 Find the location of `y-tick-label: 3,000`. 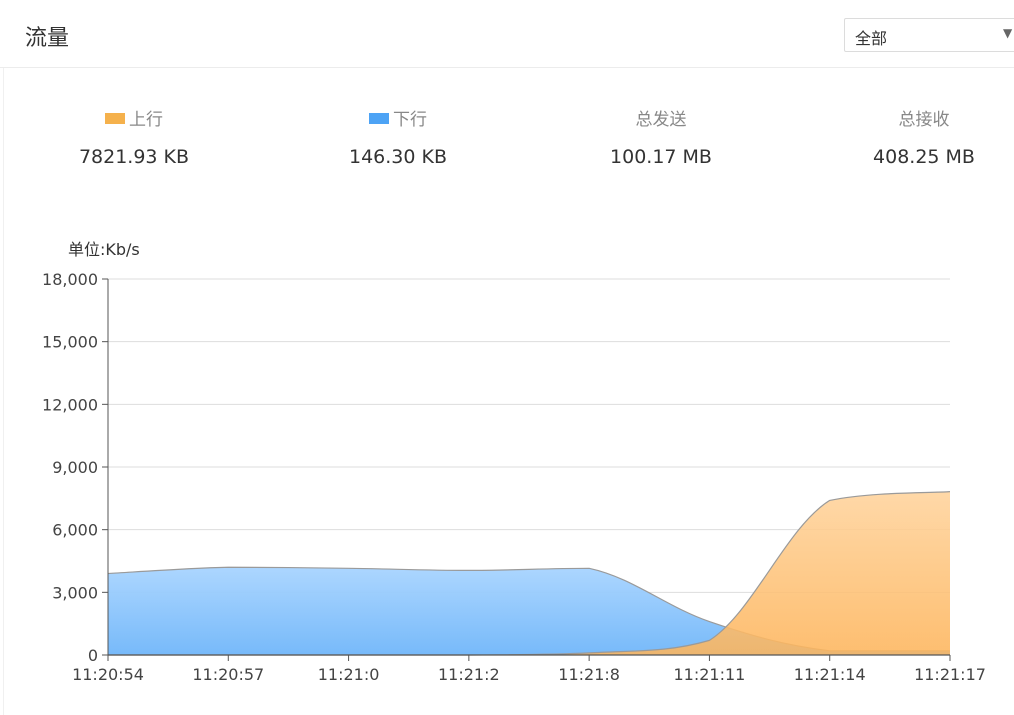

y-tick-label: 3,000 is located at coordinates (75, 592).